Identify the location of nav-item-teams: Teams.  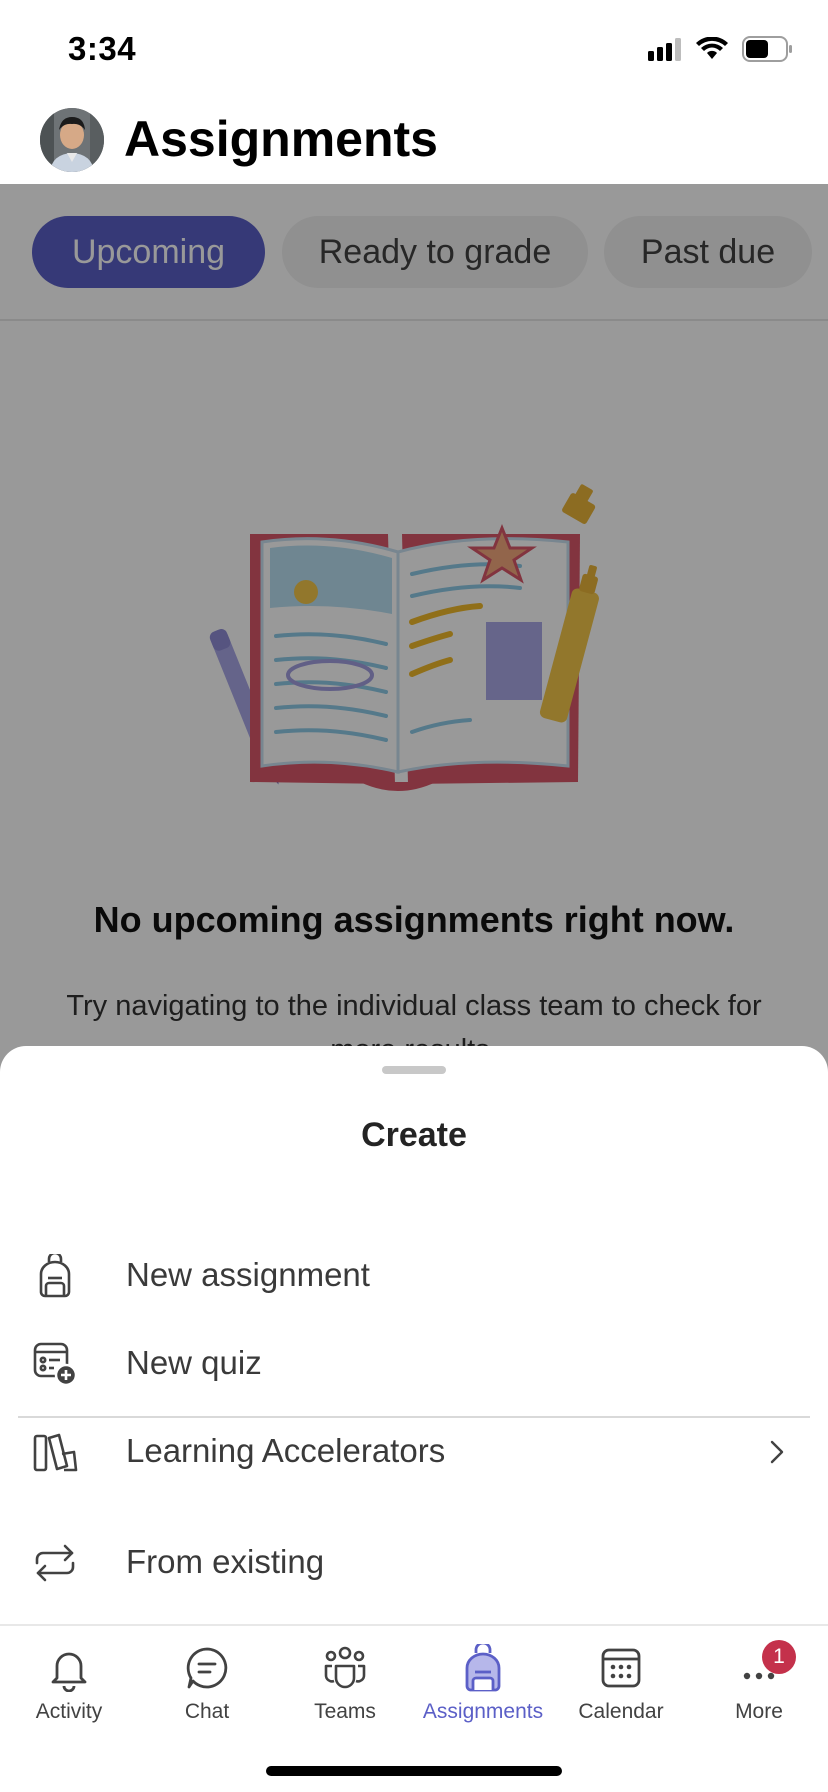
(345, 1692).